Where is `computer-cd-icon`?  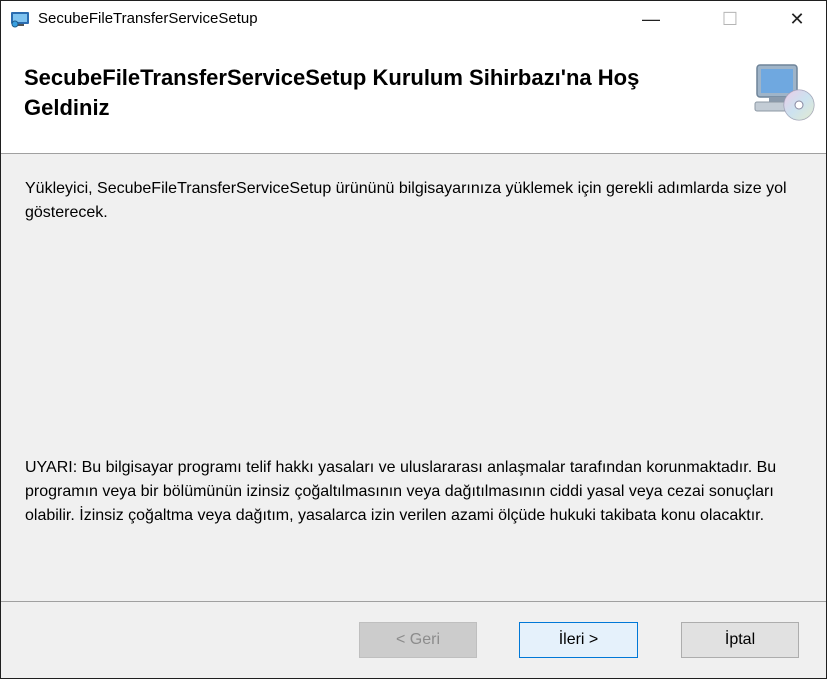 computer-cd-icon is located at coordinates (784, 92).